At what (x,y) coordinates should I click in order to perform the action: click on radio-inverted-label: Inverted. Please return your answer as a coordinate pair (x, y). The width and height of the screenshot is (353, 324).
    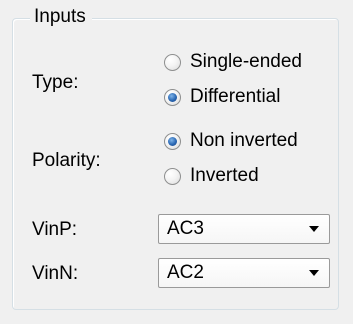
    Looking at the image, I should click on (224, 175).